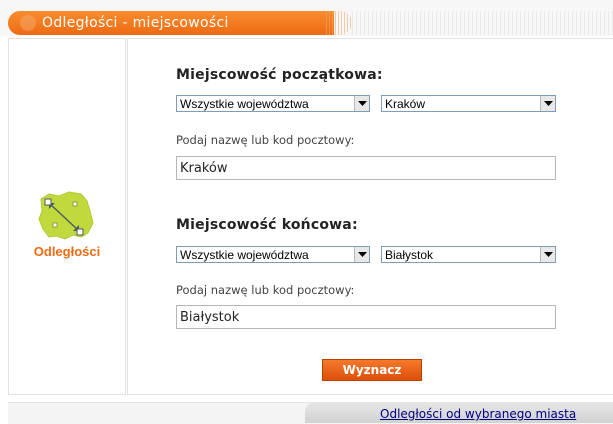 This screenshot has width=613, height=424. I want to click on end-voivodeship-value: Wszystkie województwa, so click(244, 255).